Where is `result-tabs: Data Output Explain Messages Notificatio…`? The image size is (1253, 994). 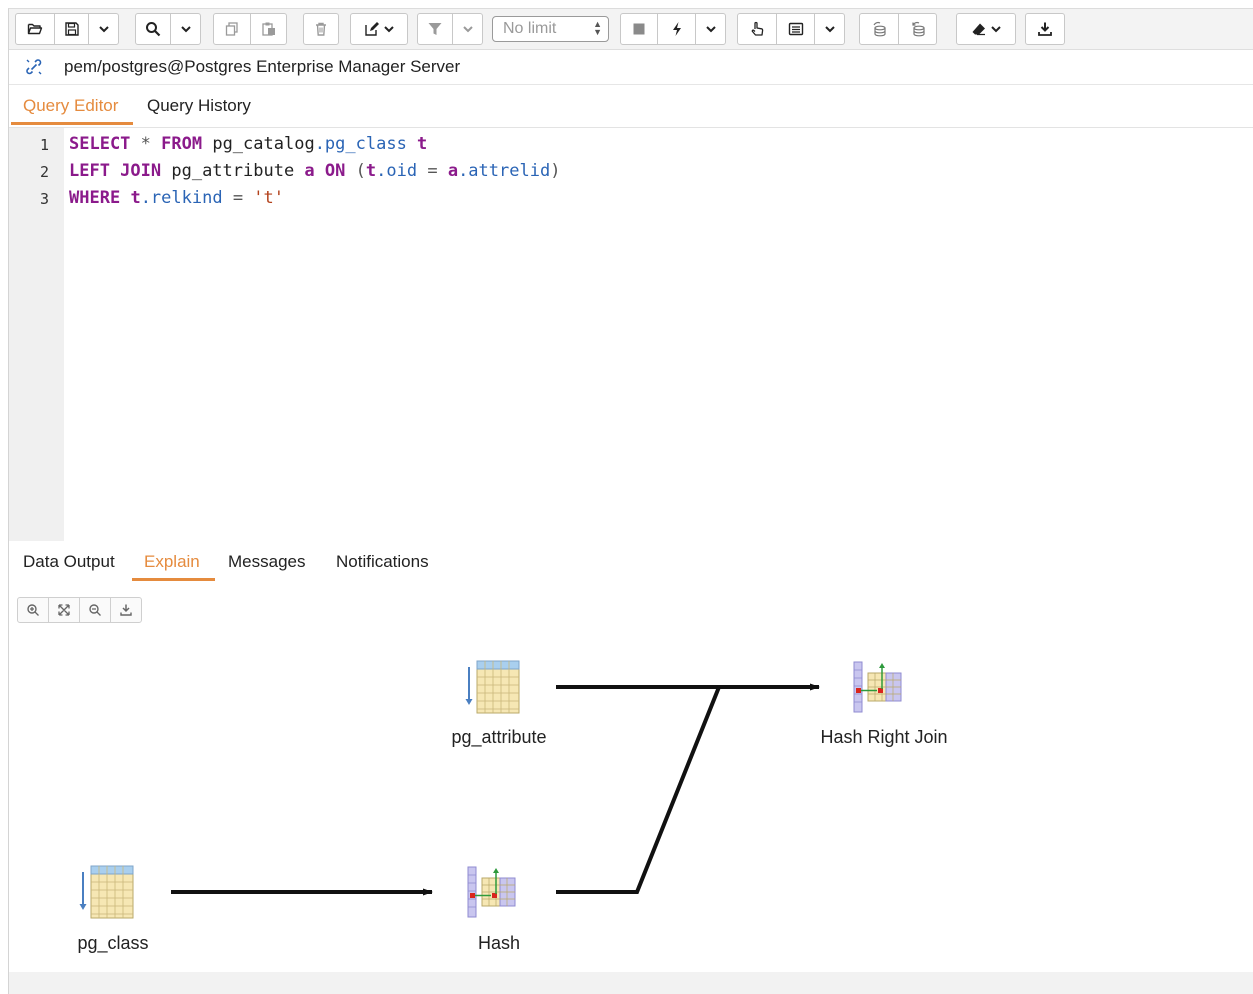
result-tabs: Data Output Explain Messages Notificatio… is located at coordinates (631, 562).